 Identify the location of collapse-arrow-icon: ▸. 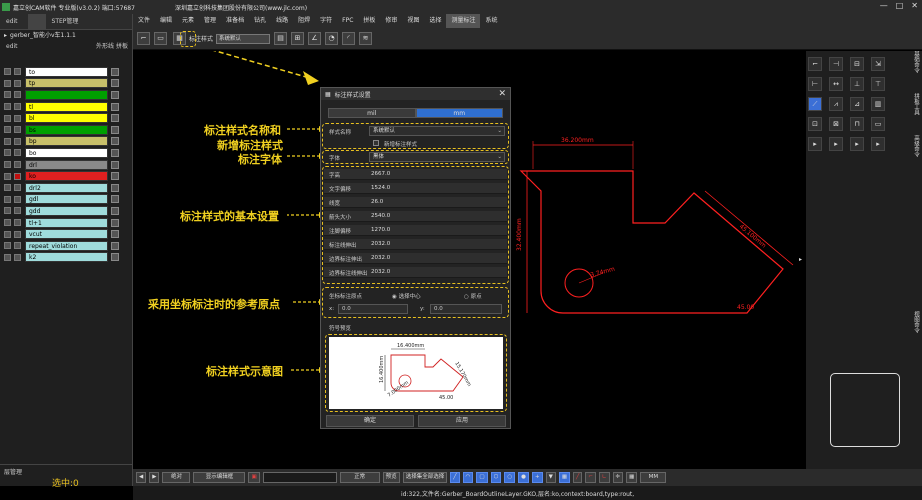
(800, 259).